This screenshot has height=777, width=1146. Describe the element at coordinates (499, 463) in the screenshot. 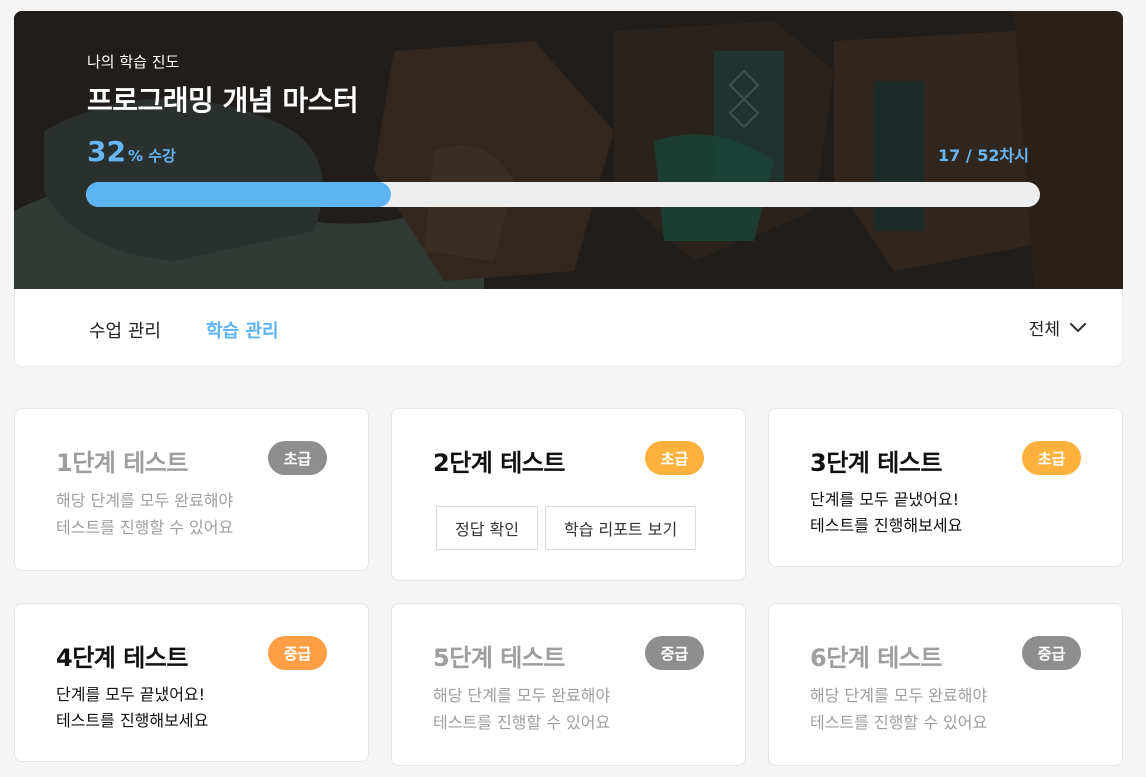

I see `card-title: 2단계 테스트` at that location.